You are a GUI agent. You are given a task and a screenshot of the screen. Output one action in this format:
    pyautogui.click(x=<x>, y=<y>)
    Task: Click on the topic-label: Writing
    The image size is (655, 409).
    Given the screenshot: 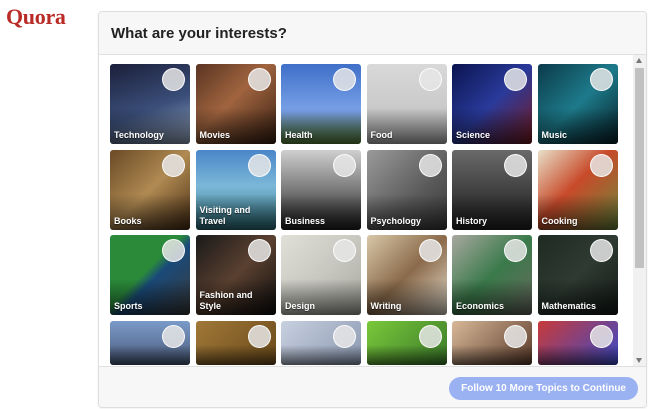 What is the action you would take?
    pyautogui.click(x=386, y=306)
    